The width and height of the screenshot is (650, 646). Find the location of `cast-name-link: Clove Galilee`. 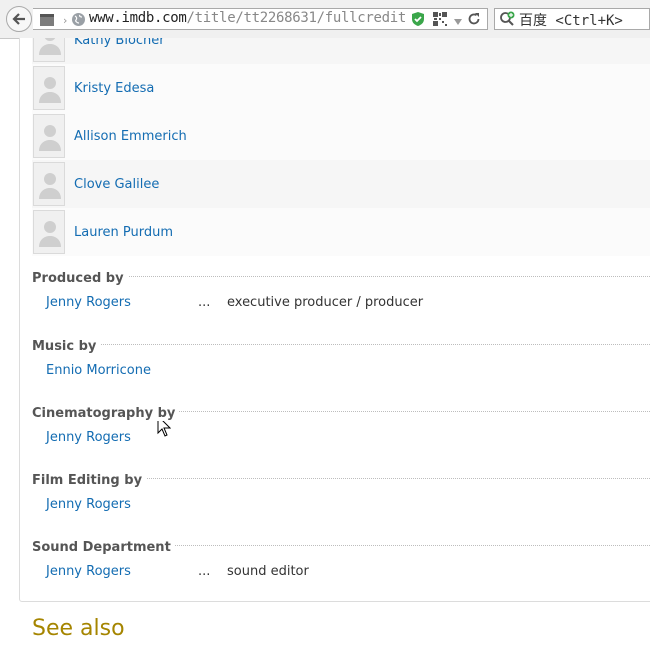

cast-name-link: Clove Galilee is located at coordinates (116, 184).